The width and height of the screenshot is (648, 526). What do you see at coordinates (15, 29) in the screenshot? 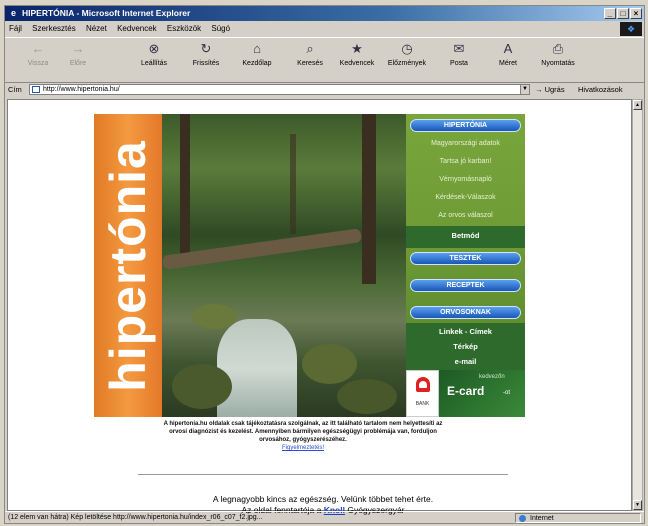
I see `menu-file: Fájl` at bounding box center [15, 29].